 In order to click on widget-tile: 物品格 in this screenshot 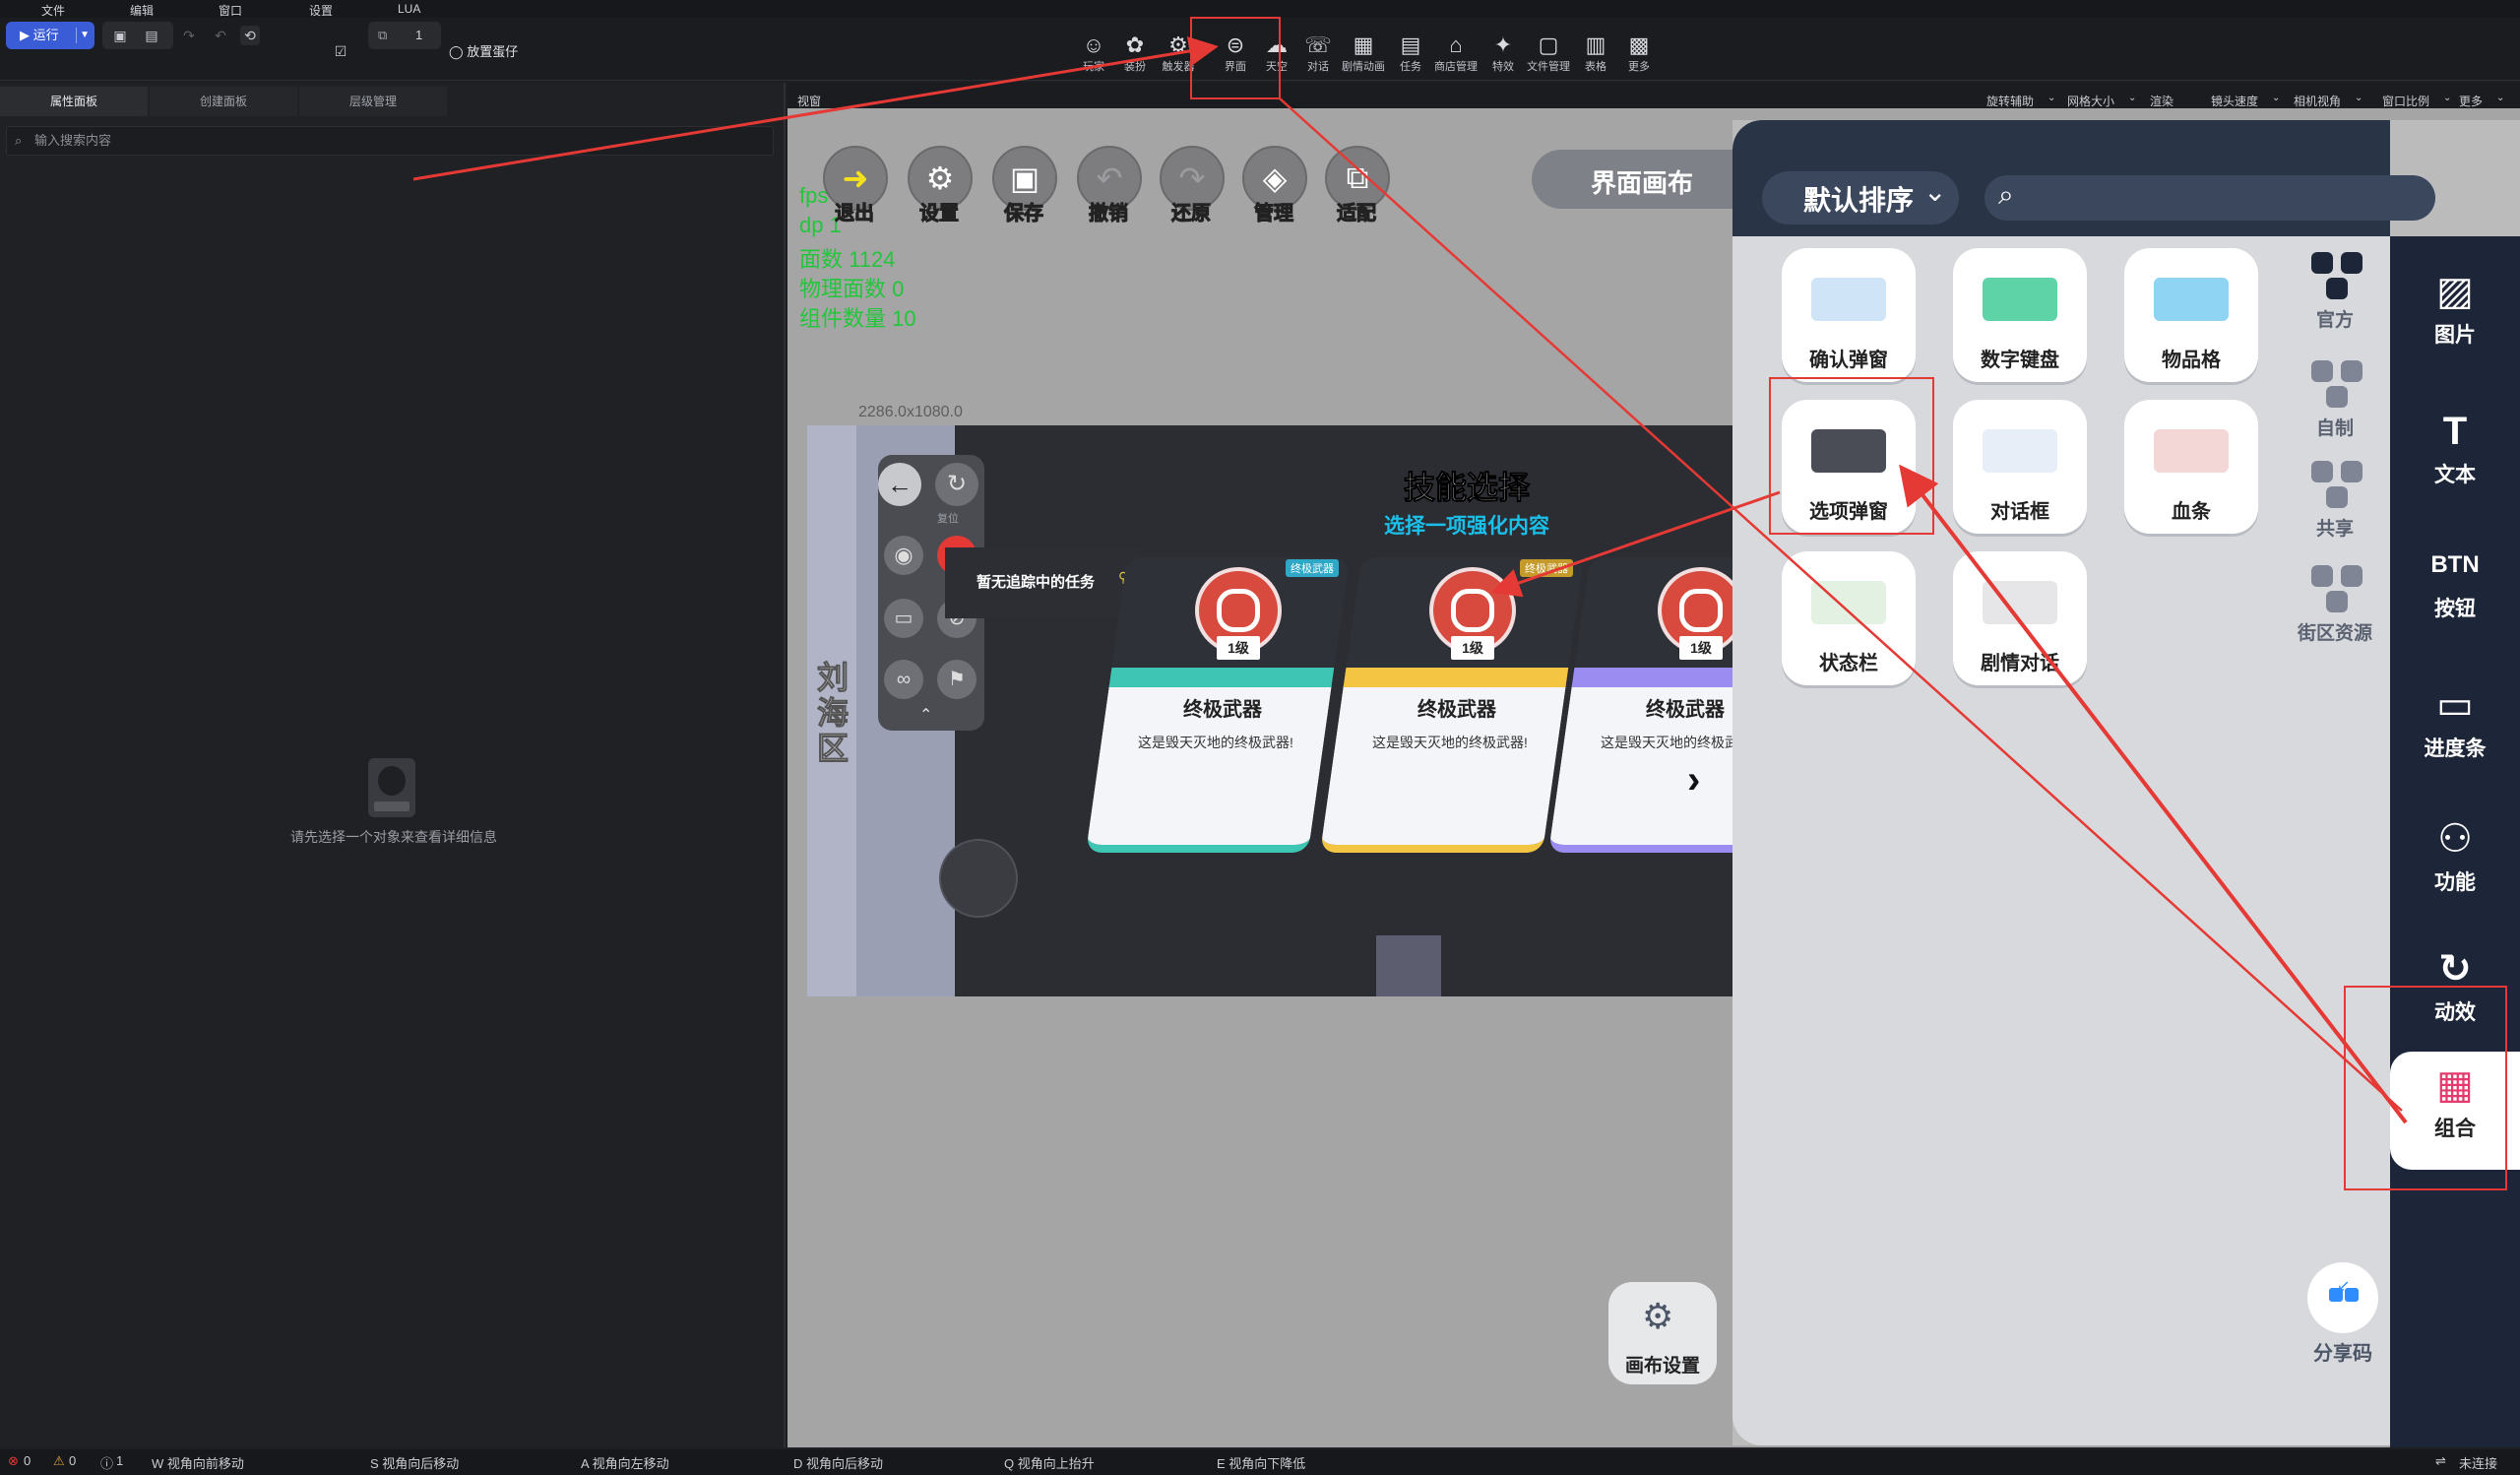, I will do `click(2191, 315)`.